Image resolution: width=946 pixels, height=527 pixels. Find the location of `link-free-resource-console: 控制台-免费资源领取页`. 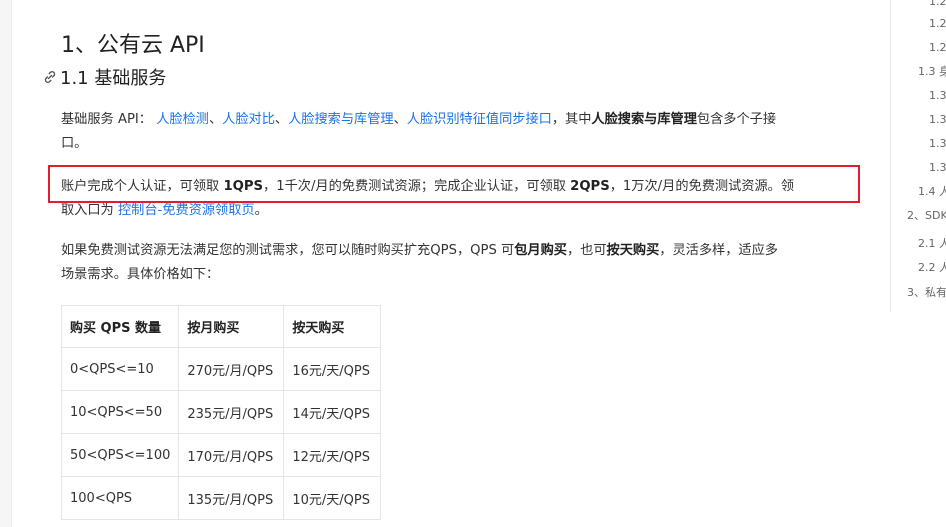

link-free-resource-console: 控制台-免费资源领取页 is located at coordinates (186, 210).